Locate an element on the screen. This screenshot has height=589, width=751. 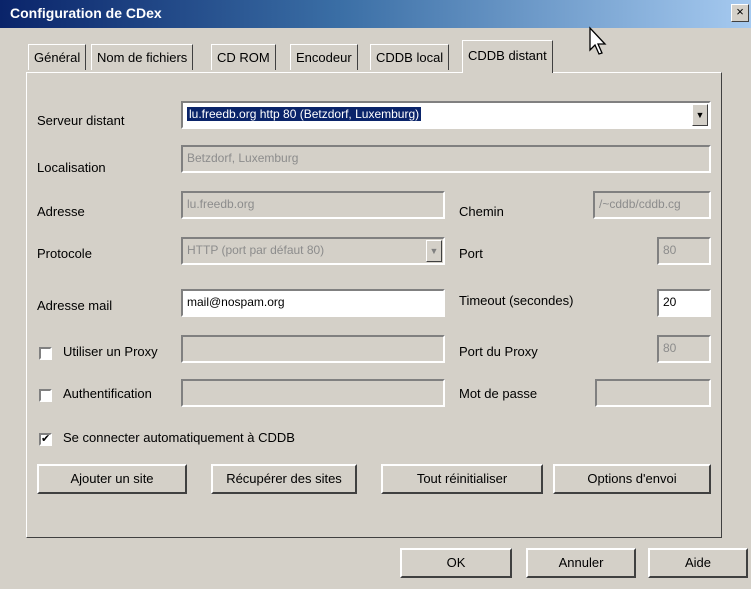
proxy-field is located at coordinates (313, 349).